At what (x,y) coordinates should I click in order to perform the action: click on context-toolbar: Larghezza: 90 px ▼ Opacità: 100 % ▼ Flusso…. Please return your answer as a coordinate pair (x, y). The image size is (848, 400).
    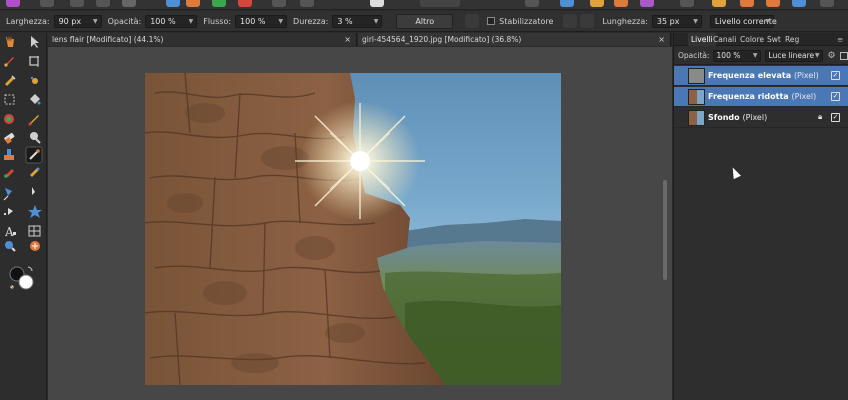
    Looking at the image, I should click on (424, 21).